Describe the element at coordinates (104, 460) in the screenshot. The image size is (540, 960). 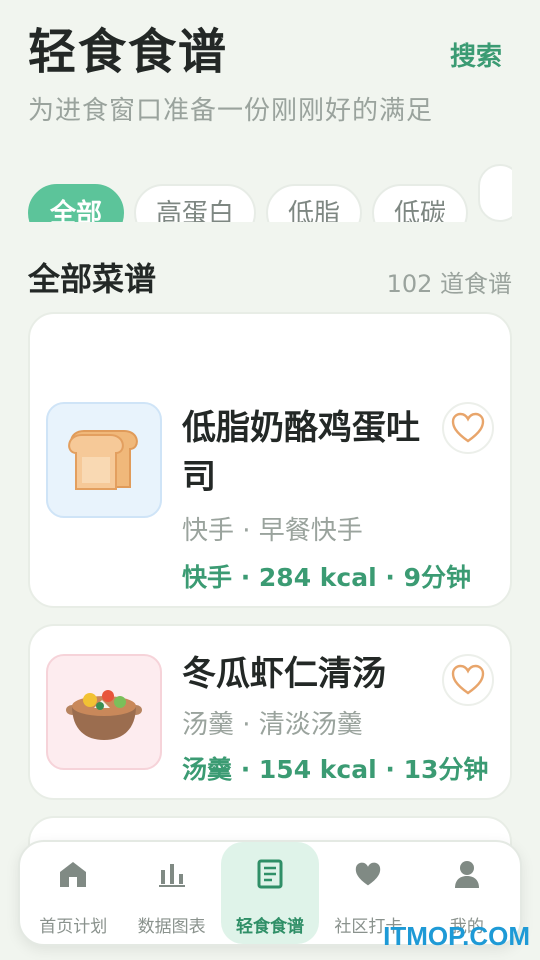
I see `toast-icon` at that location.